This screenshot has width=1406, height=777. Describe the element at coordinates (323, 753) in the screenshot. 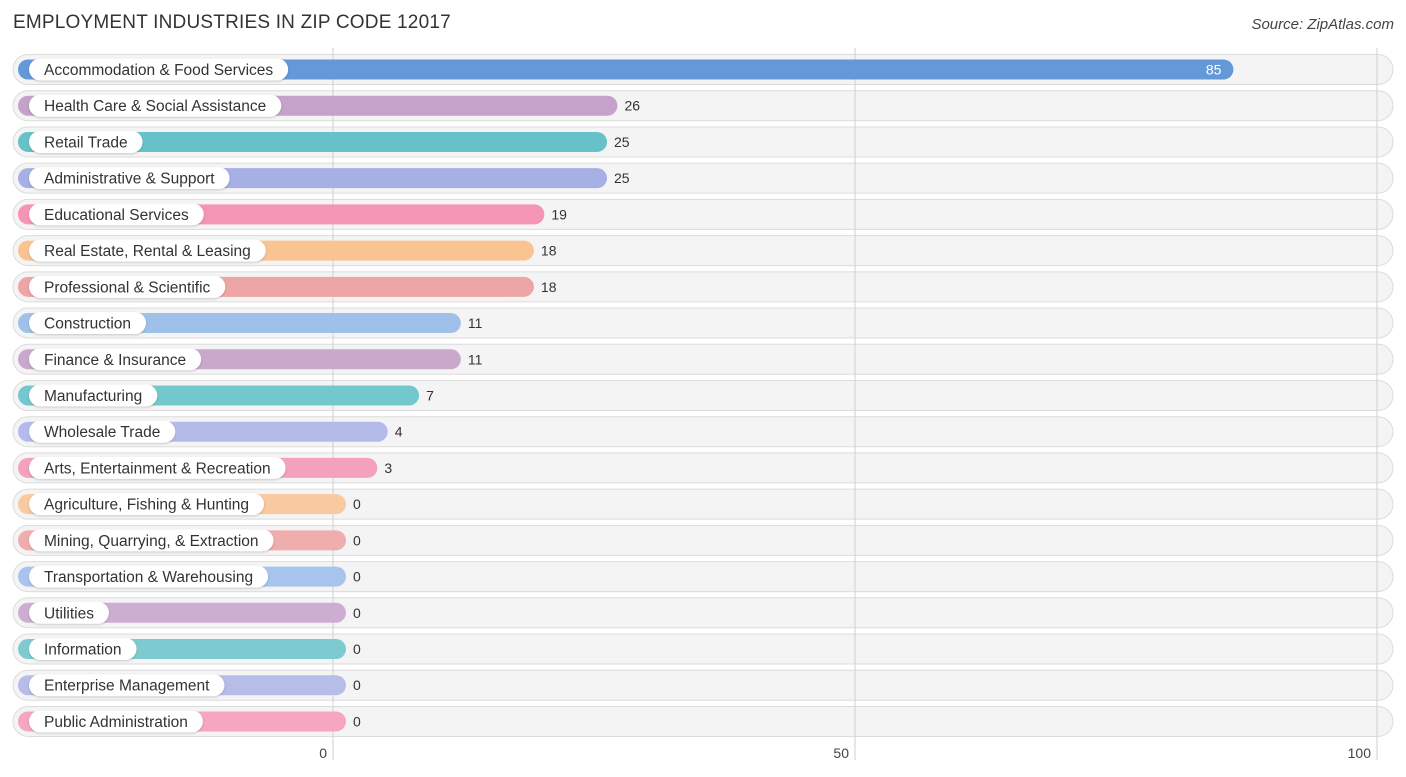

I see `x-tick-label: 0` at that location.